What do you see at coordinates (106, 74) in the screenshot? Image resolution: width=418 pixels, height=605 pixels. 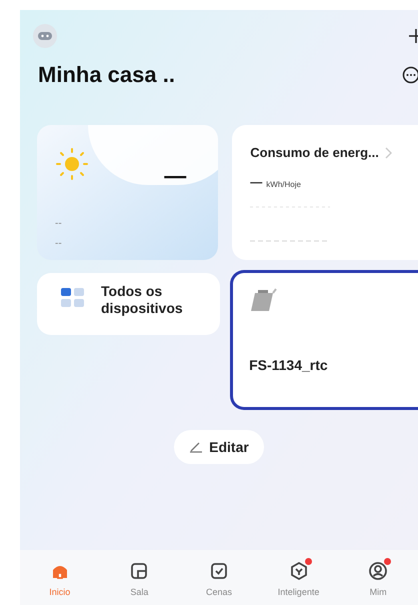 I see `home-title: Minha casa ..` at bounding box center [106, 74].